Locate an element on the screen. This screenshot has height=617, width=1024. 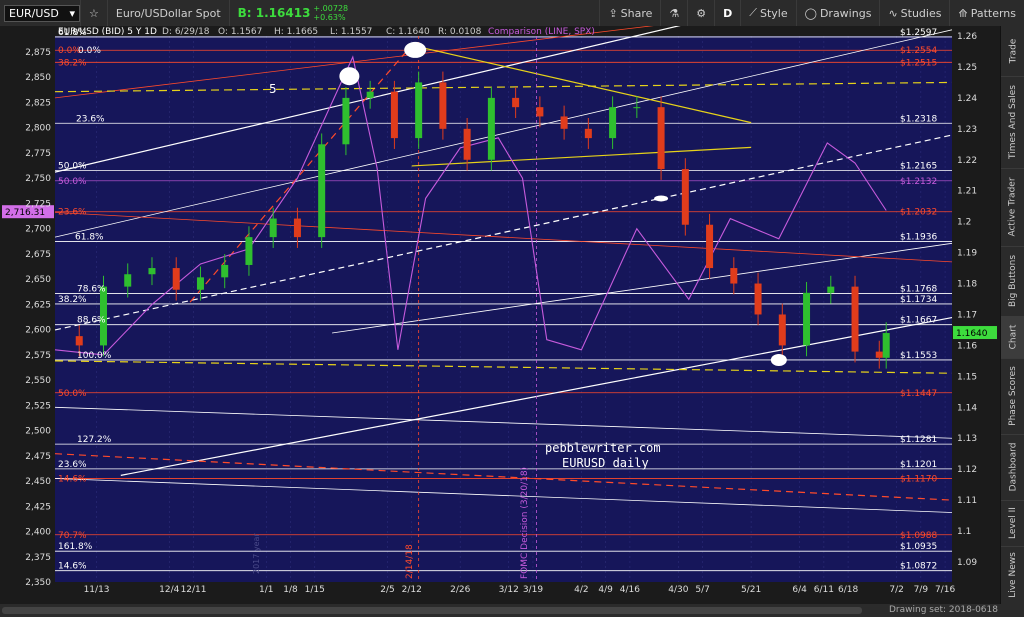
tab-times-and-sales: Times And Sales is located at coordinates (1012, 122).